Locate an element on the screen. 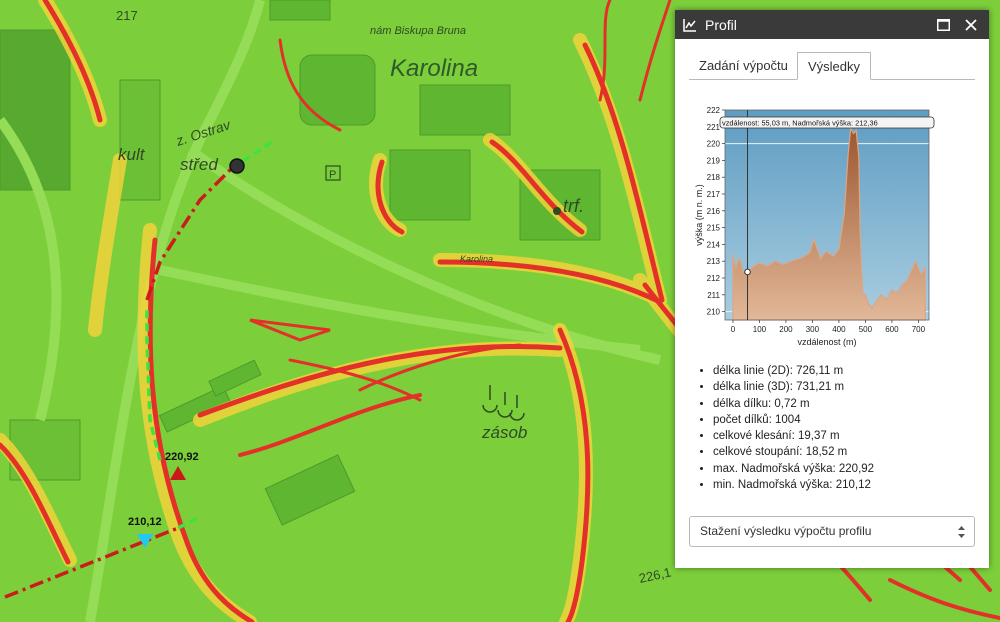  chart-y-tick-label: 214 is located at coordinates (714, 244).